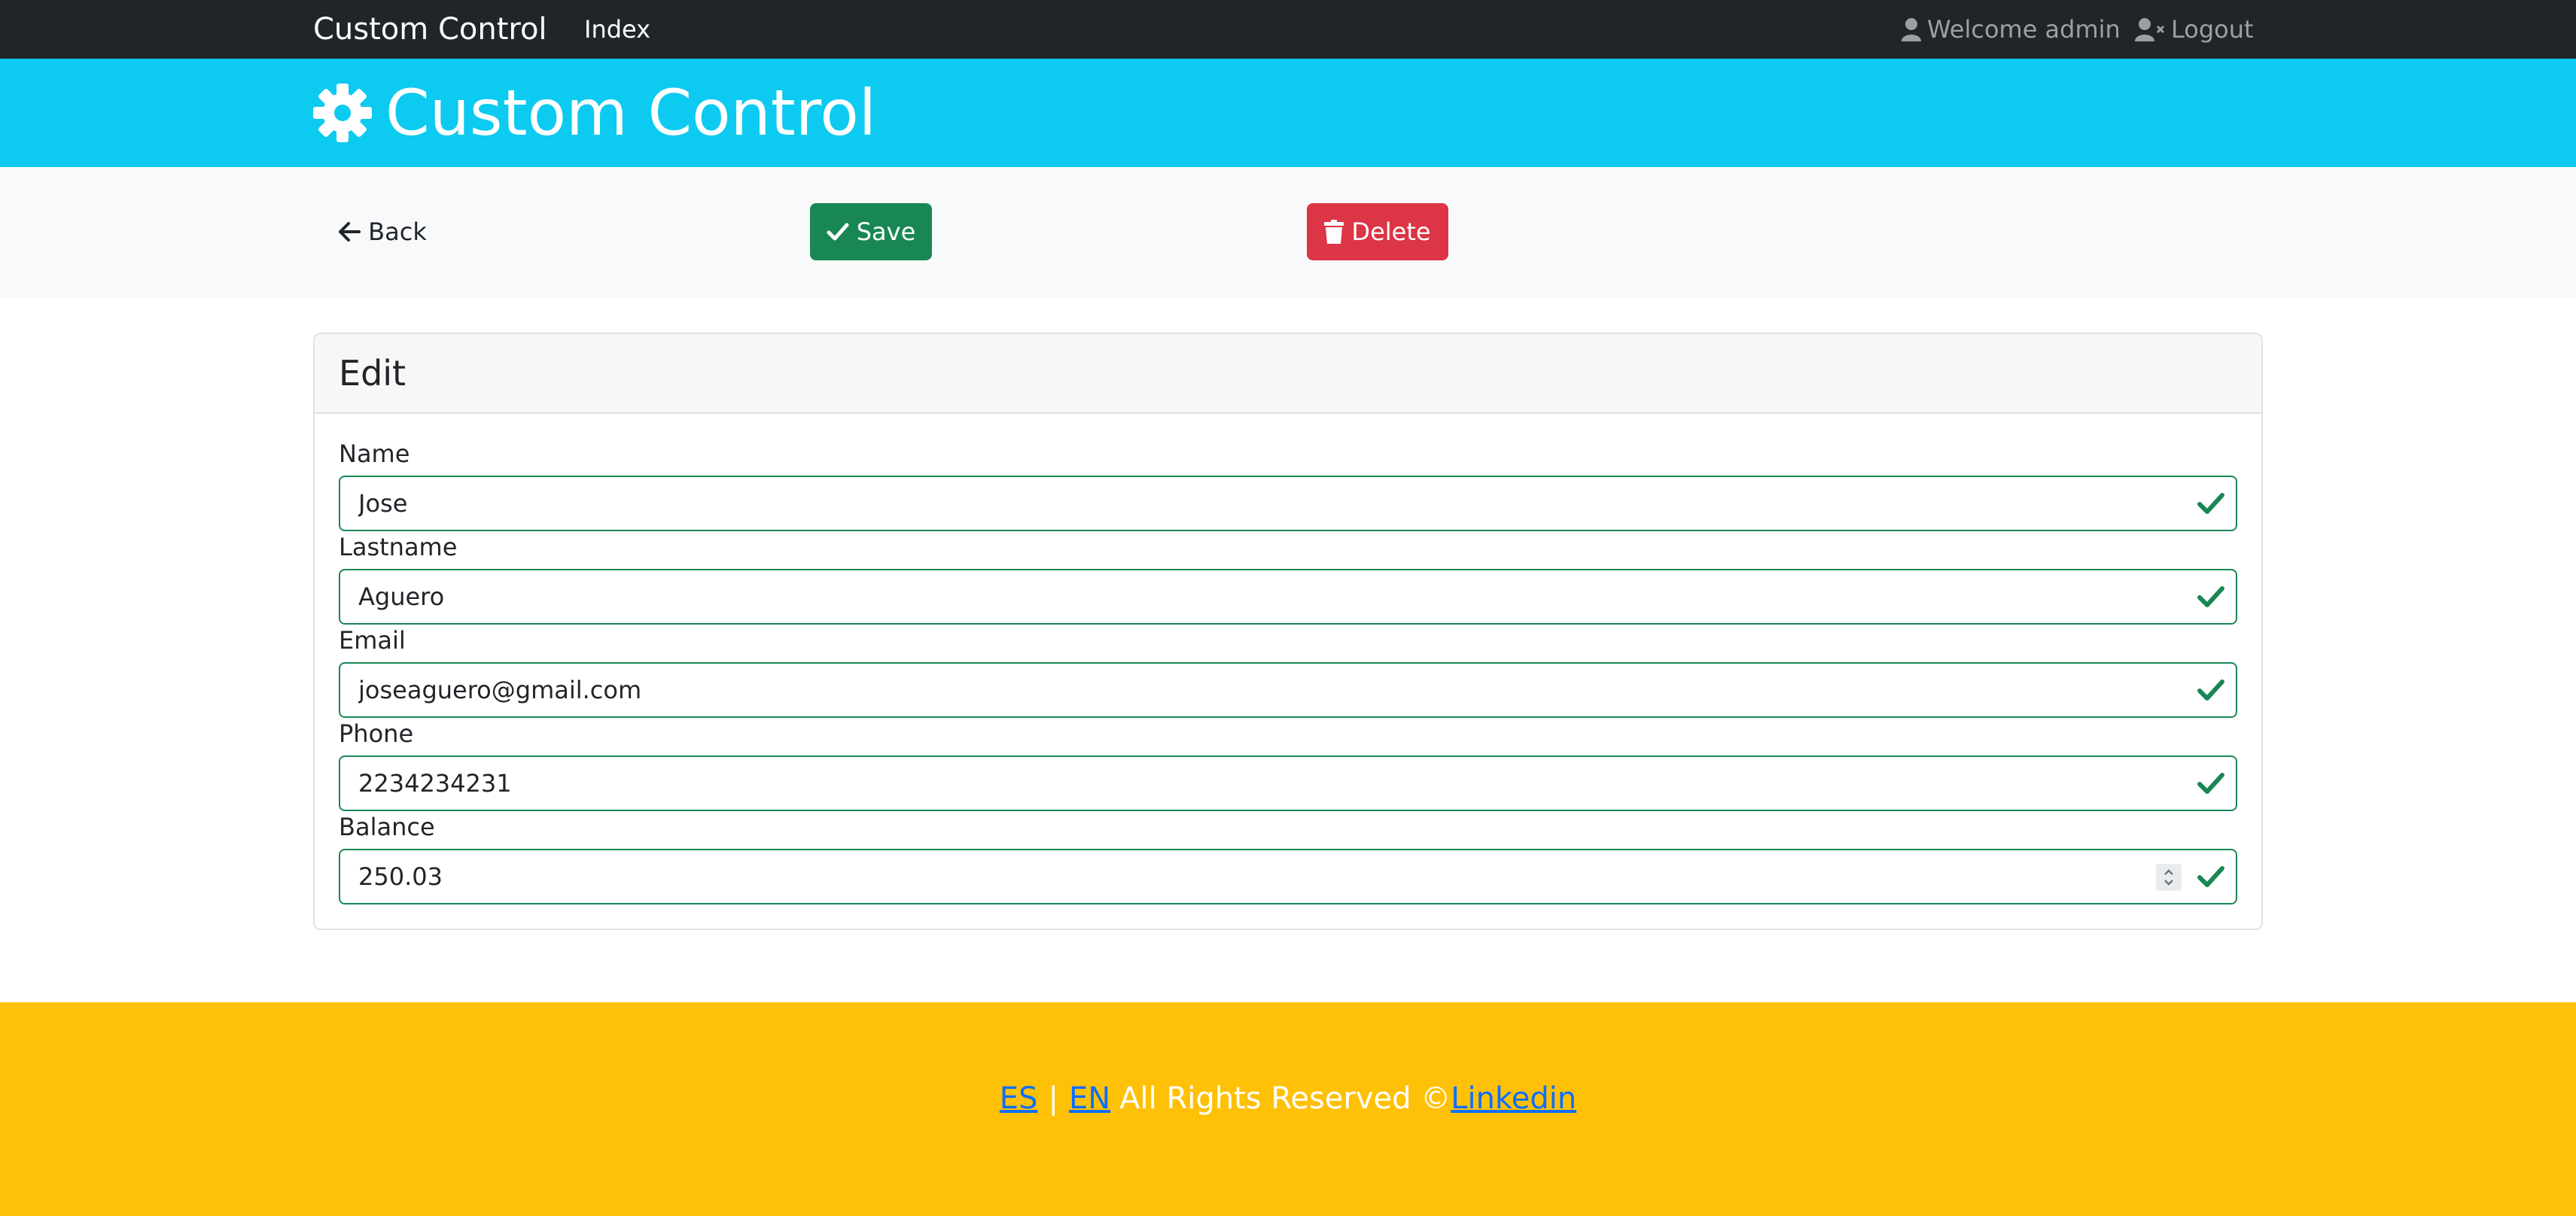  I want to click on check-icon, so click(838, 232).